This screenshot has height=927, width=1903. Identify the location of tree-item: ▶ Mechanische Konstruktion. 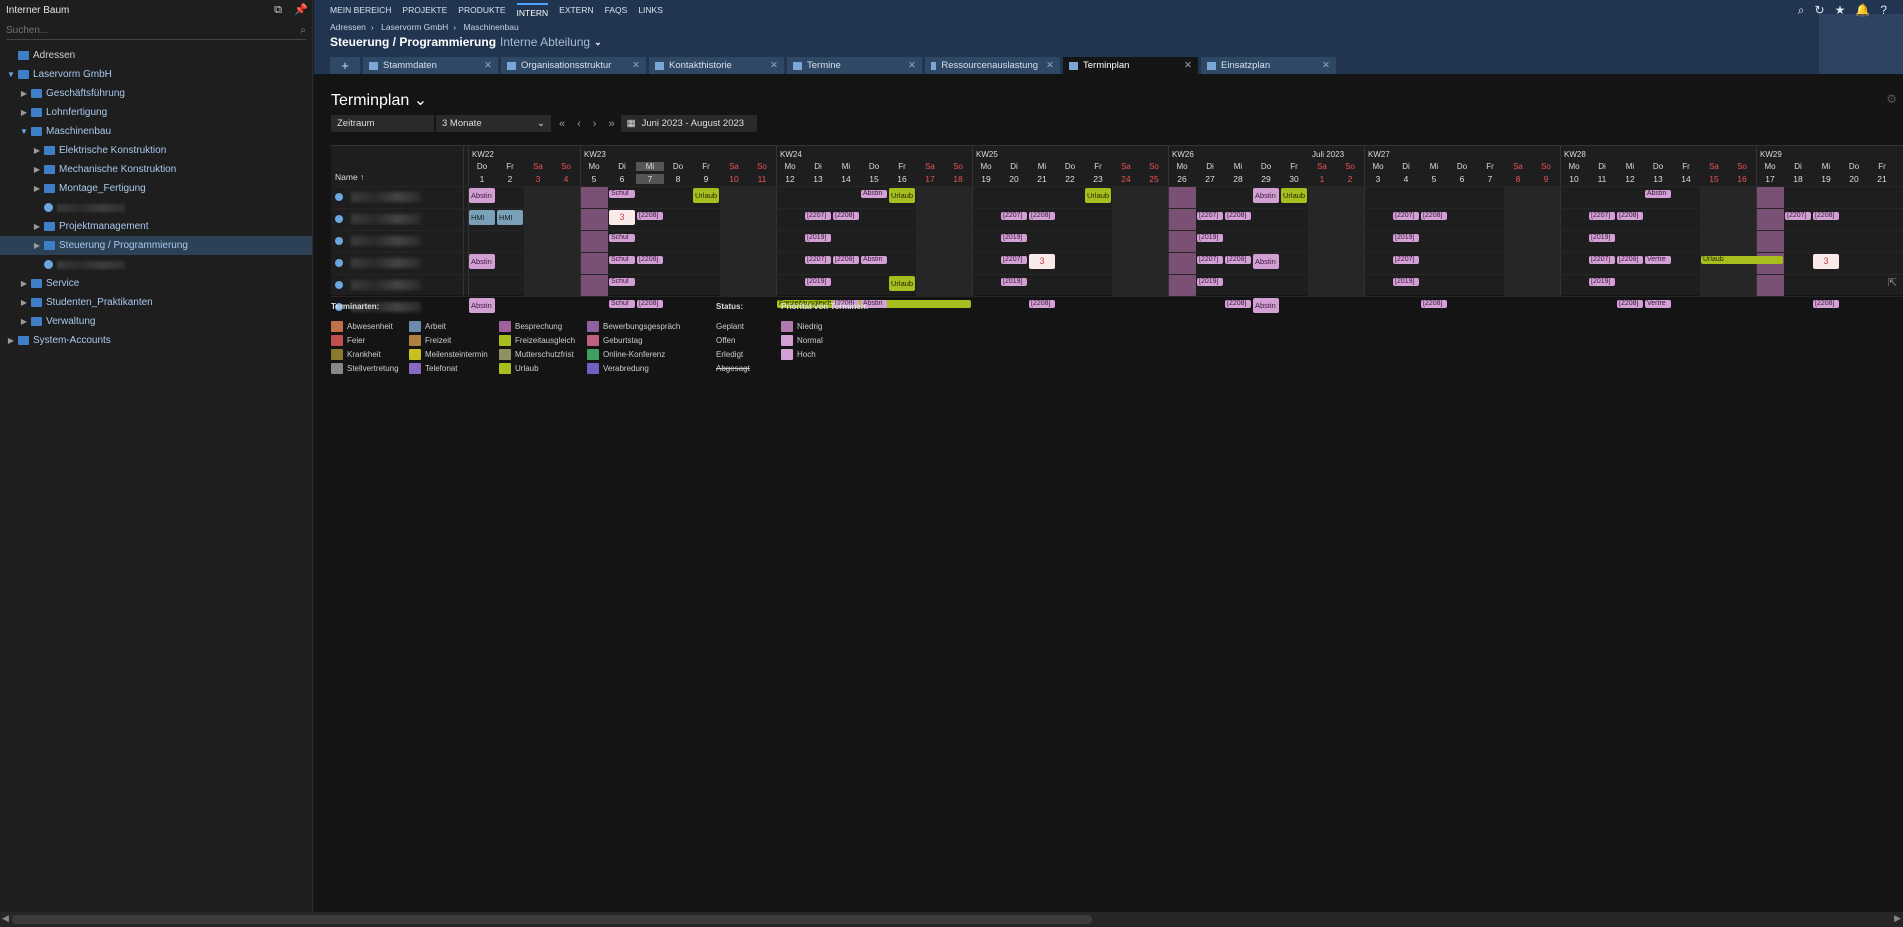
(156, 169).